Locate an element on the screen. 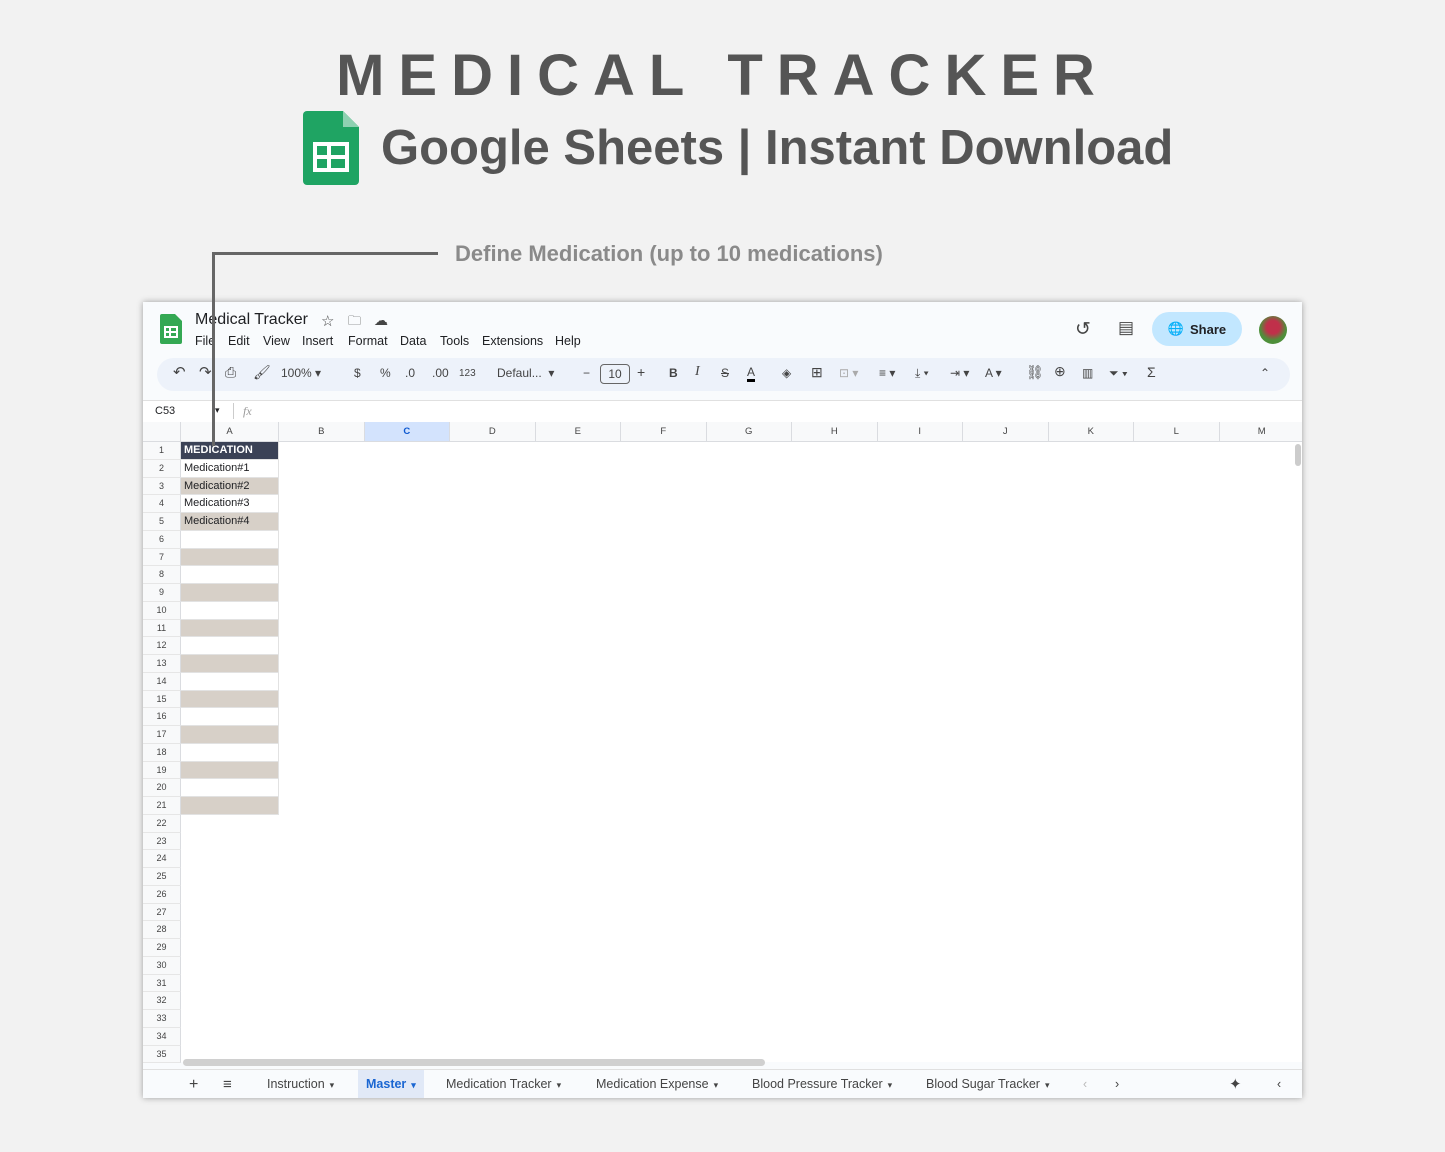  cell-A4: Medication#3 is located at coordinates (230, 504).